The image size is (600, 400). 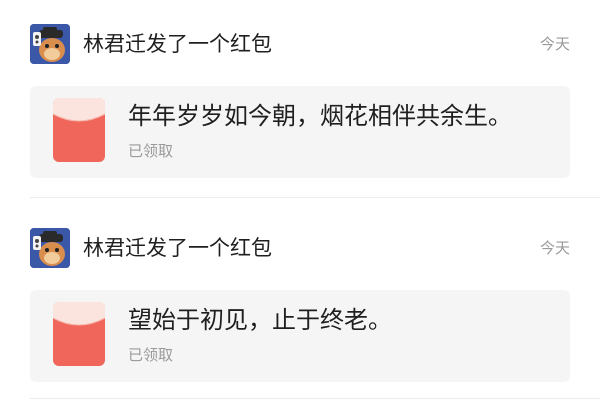 What do you see at coordinates (320, 116) in the screenshot?
I see `red-packet-message: 年年岁岁如今朝，烟花相伴共余生。` at bounding box center [320, 116].